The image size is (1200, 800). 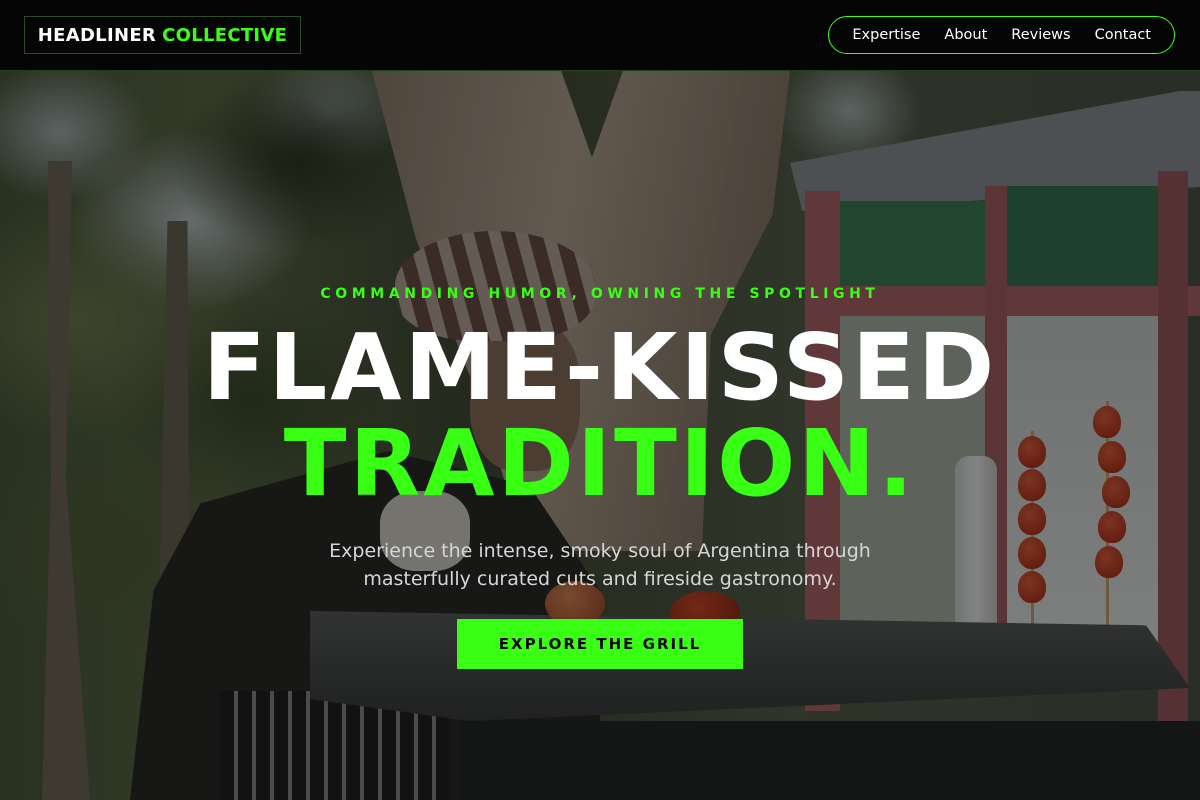 What do you see at coordinates (886, 35) in the screenshot?
I see `nav-link-expertise: Expertise` at bounding box center [886, 35].